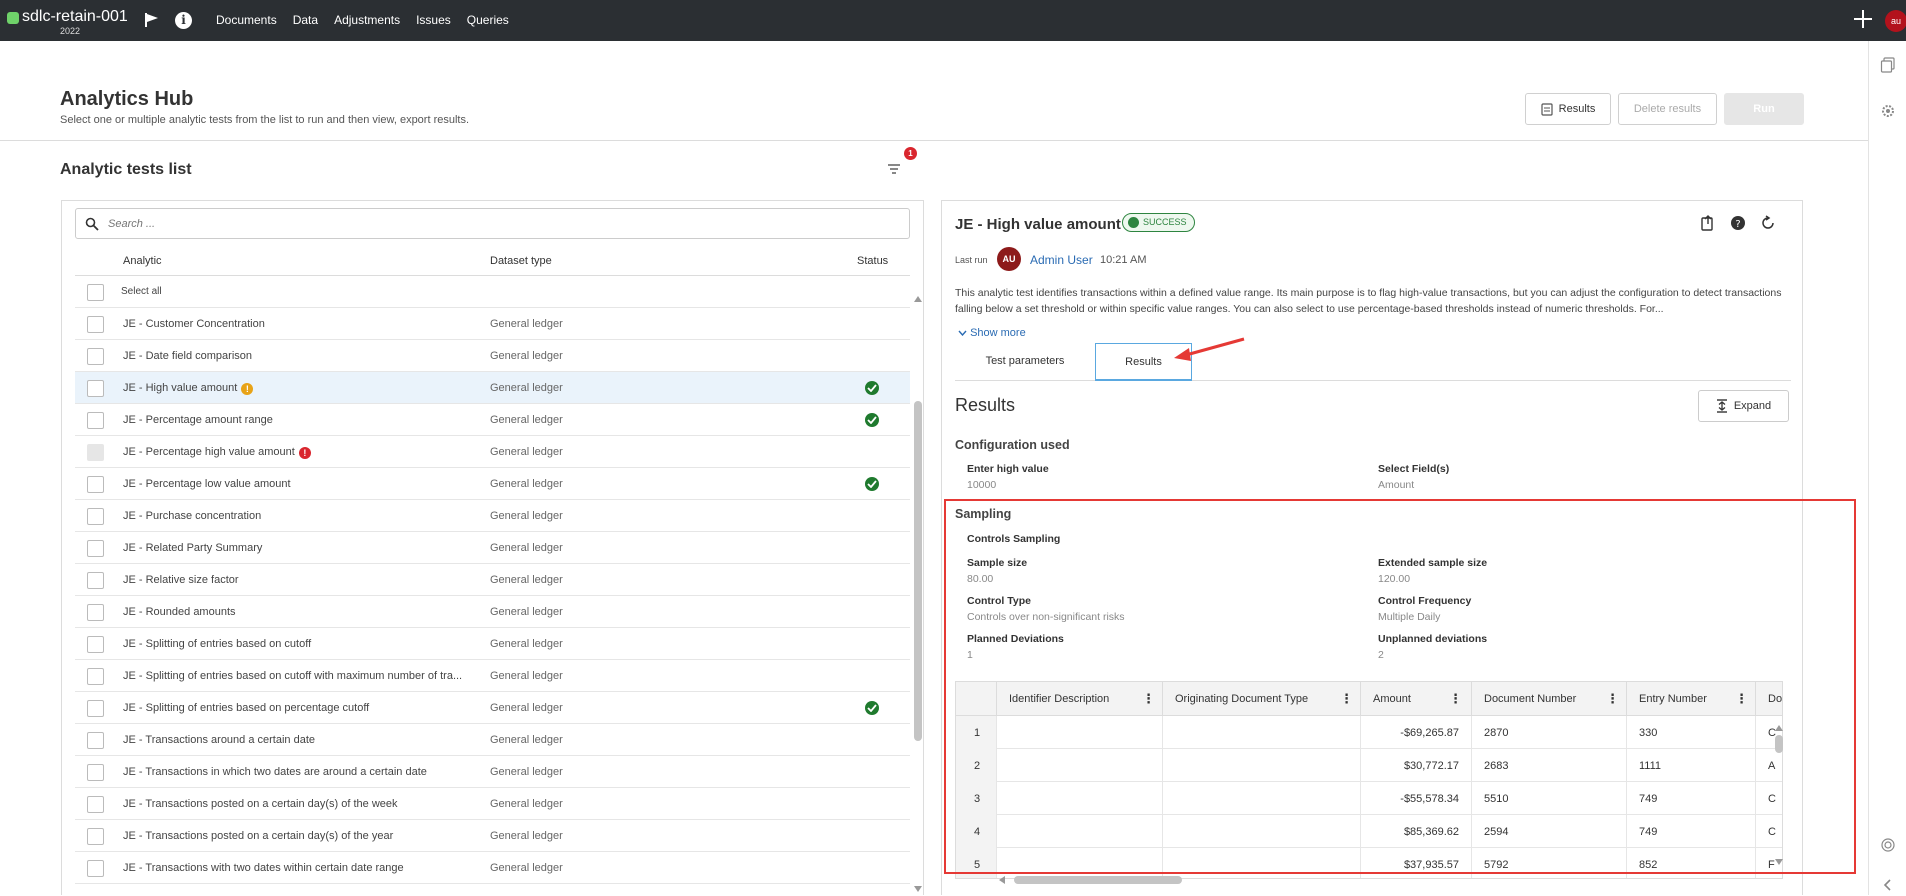 Image resolution: width=1906 pixels, height=896 pixels. What do you see at coordinates (1888, 65) in the screenshot?
I see `copy-icon` at bounding box center [1888, 65].